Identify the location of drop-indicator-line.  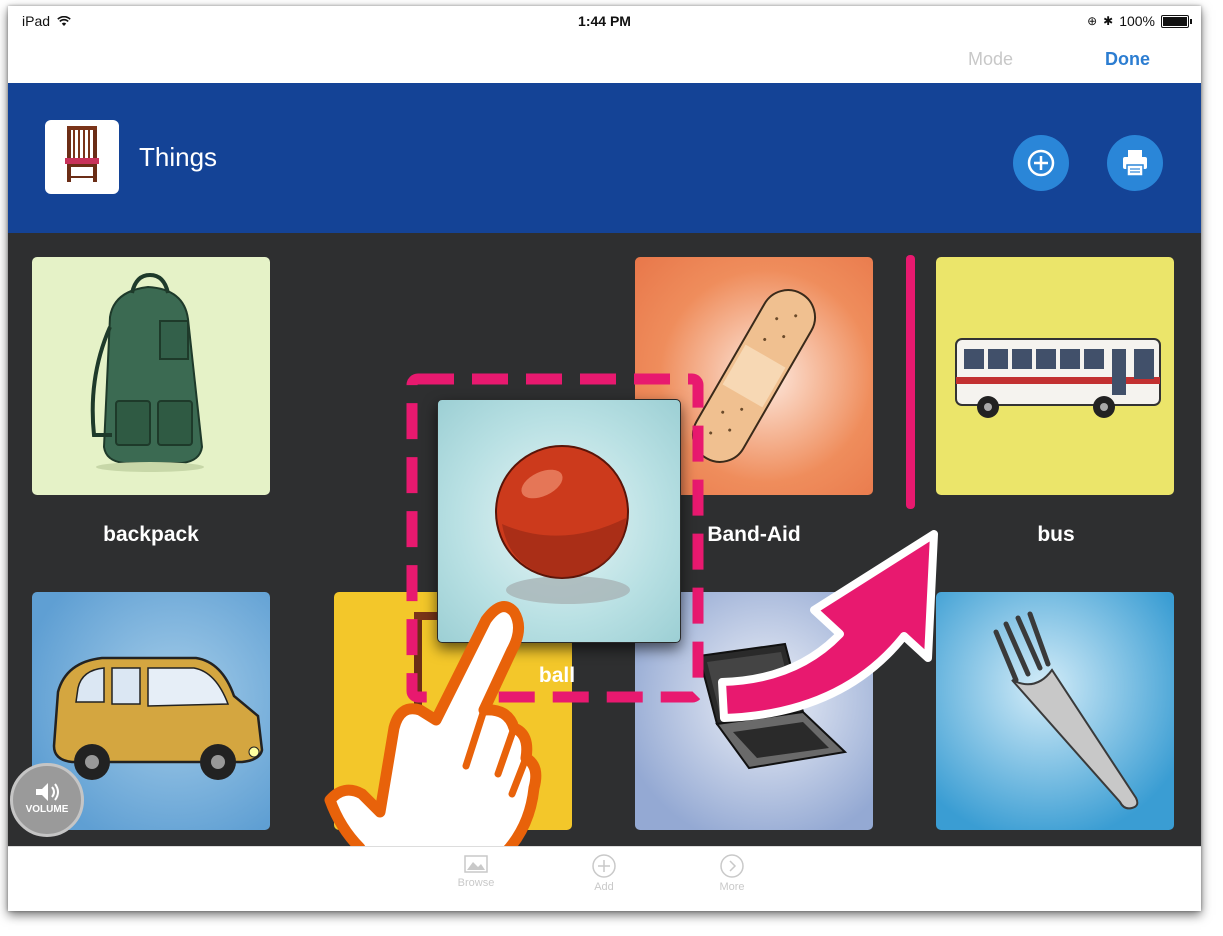
(910, 382).